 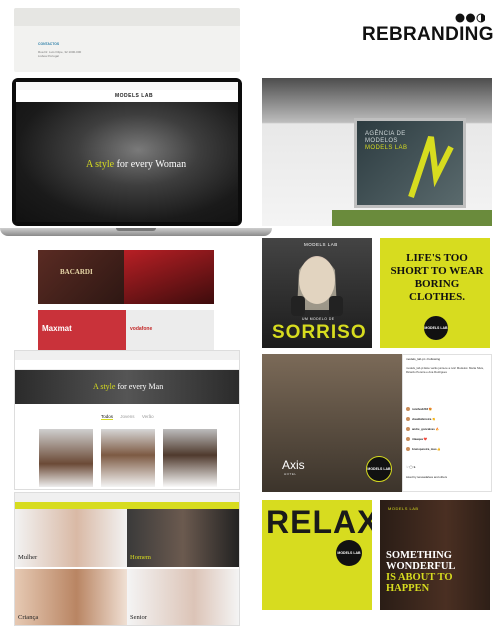 What do you see at coordinates (71, 597) in the screenshot?
I see `category-crianca: Criança` at bounding box center [71, 597].